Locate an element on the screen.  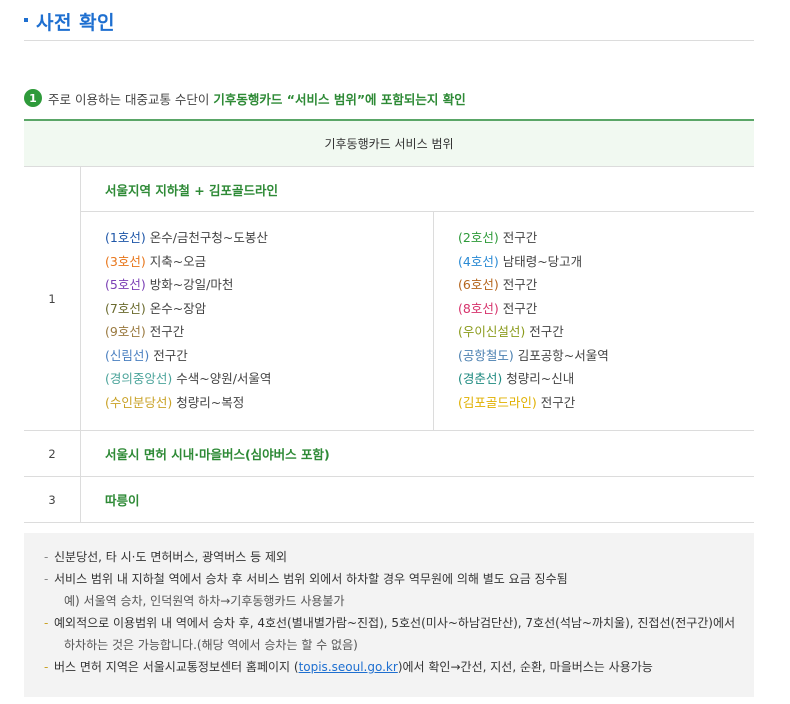
subway-line-item: (경의중앙선) 수색~양원/서울역 is located at coordinates (269, 380).